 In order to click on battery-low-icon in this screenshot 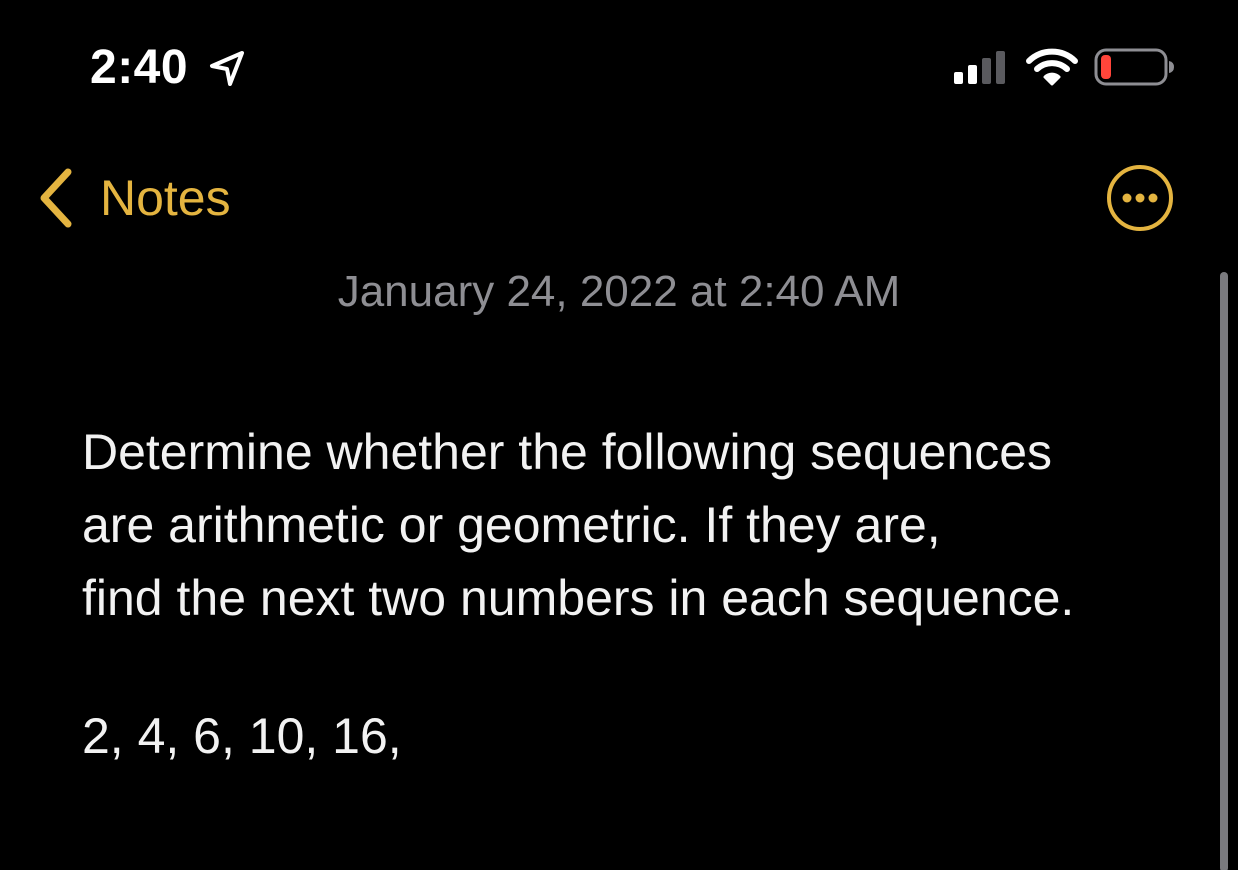, I will do `click(1134, 67)`.